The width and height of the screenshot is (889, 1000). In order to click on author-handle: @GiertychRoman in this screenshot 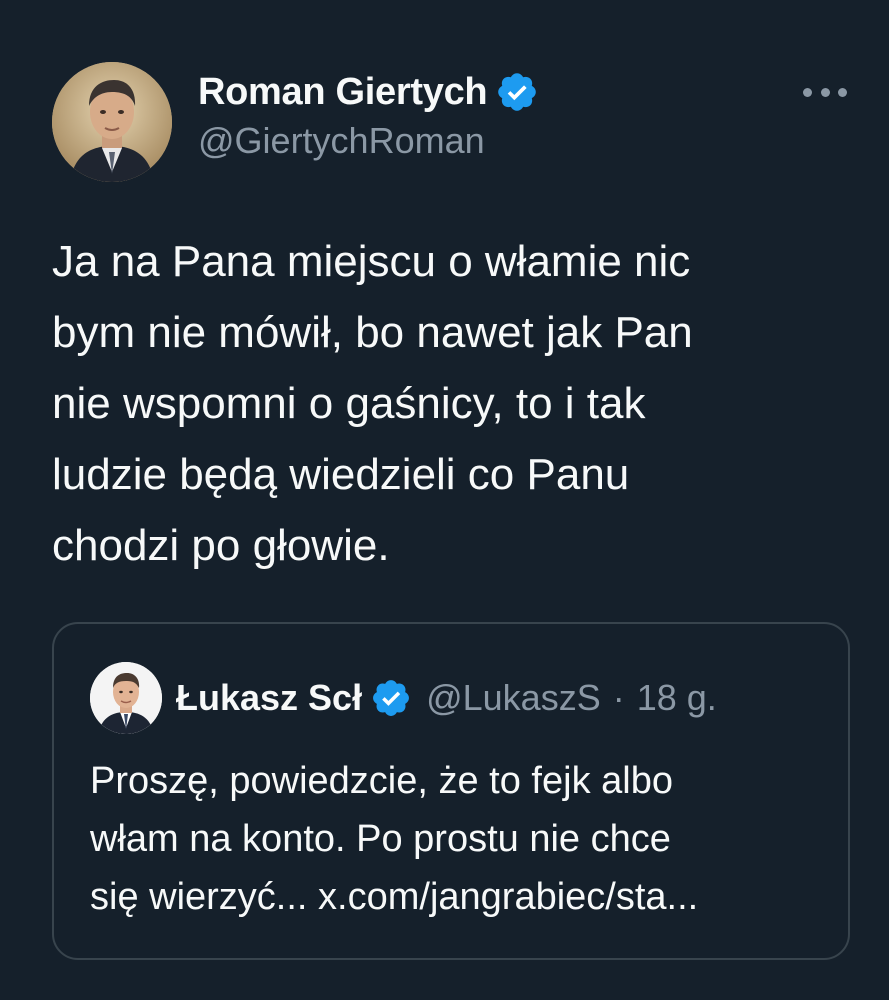, I will do `click(368, 141)`.